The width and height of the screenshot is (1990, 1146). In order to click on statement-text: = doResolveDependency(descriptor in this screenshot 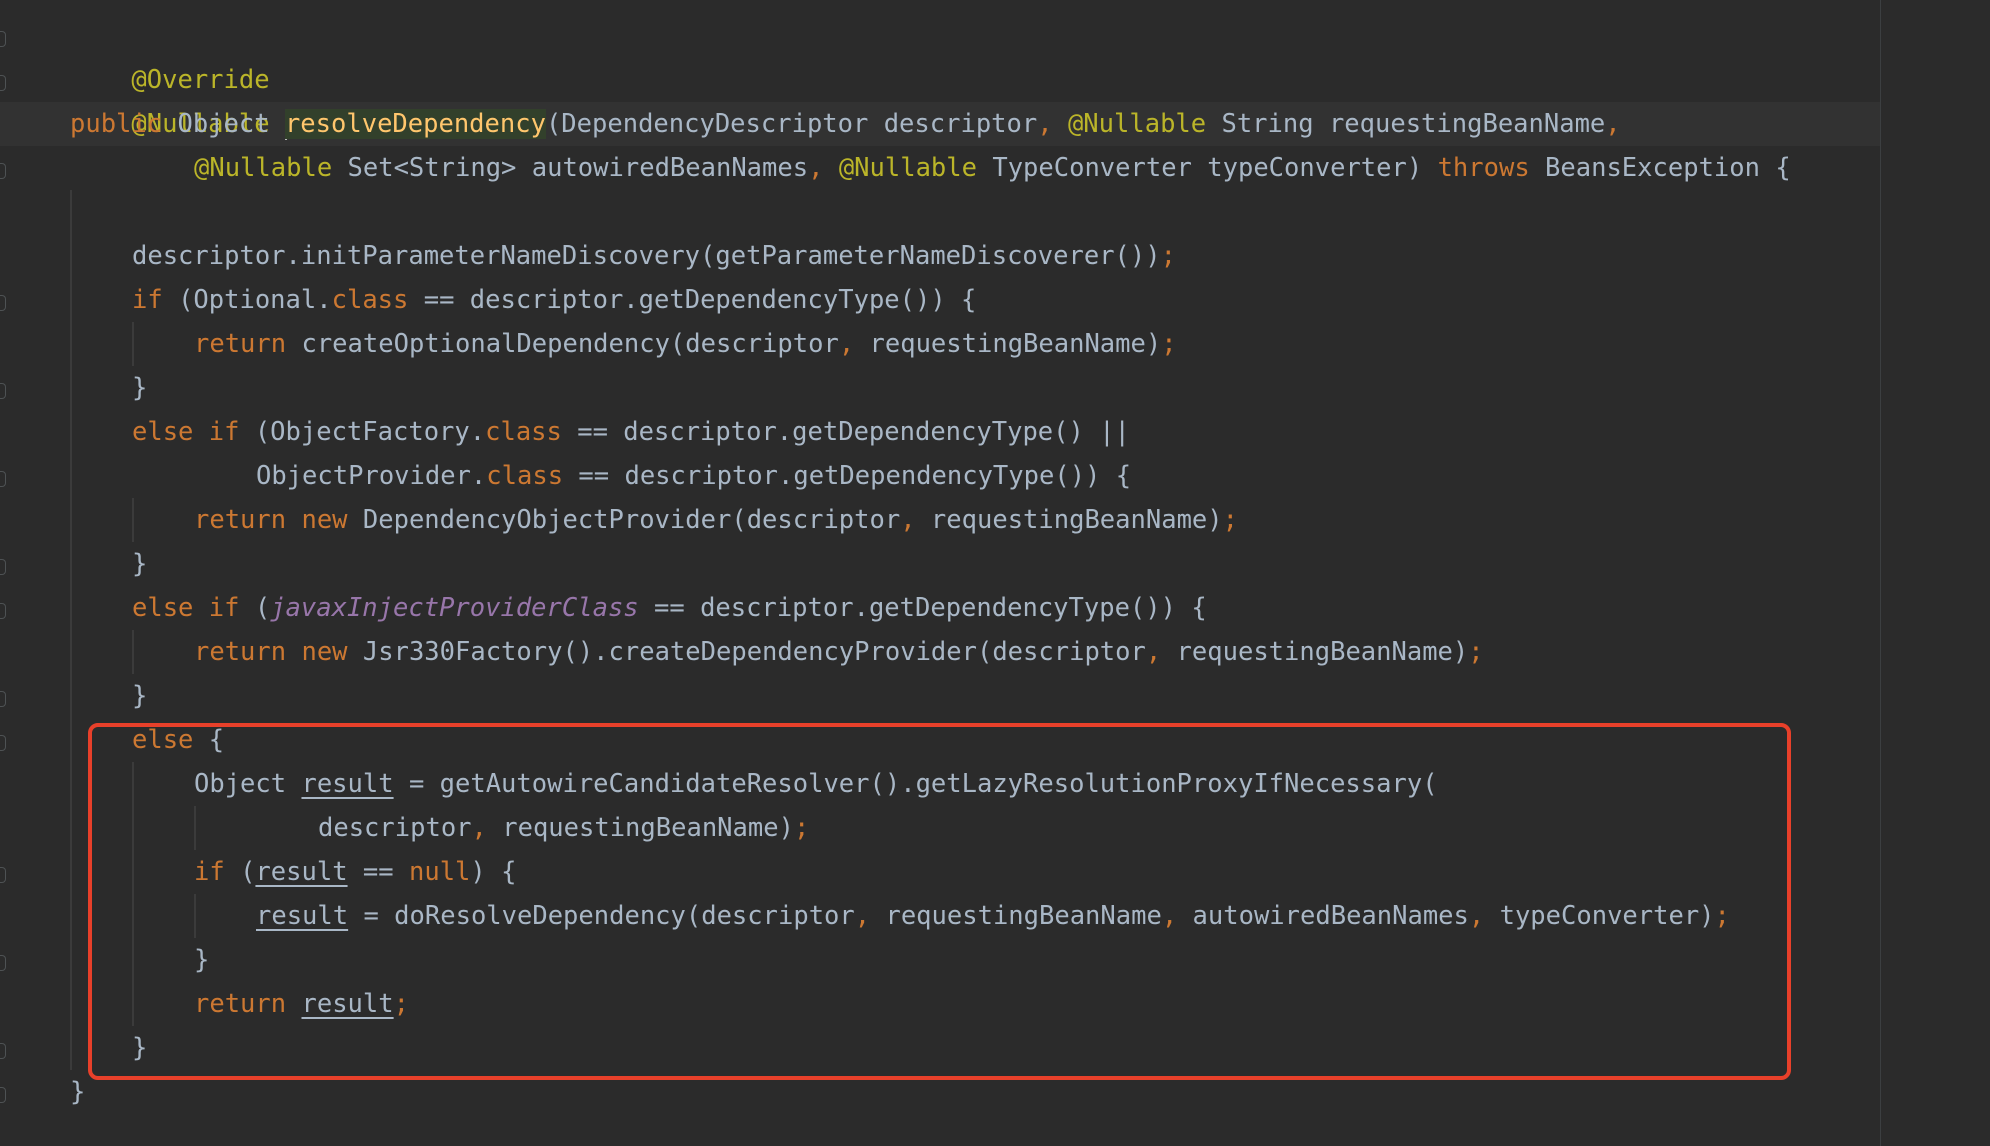, I will do `click(601, 916)`.